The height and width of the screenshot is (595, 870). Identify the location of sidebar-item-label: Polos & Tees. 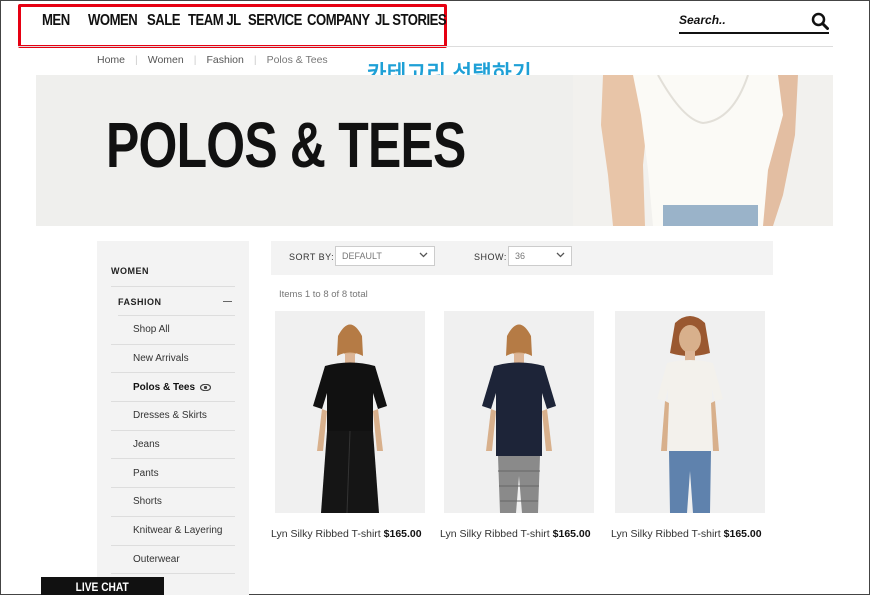
(164, 387).